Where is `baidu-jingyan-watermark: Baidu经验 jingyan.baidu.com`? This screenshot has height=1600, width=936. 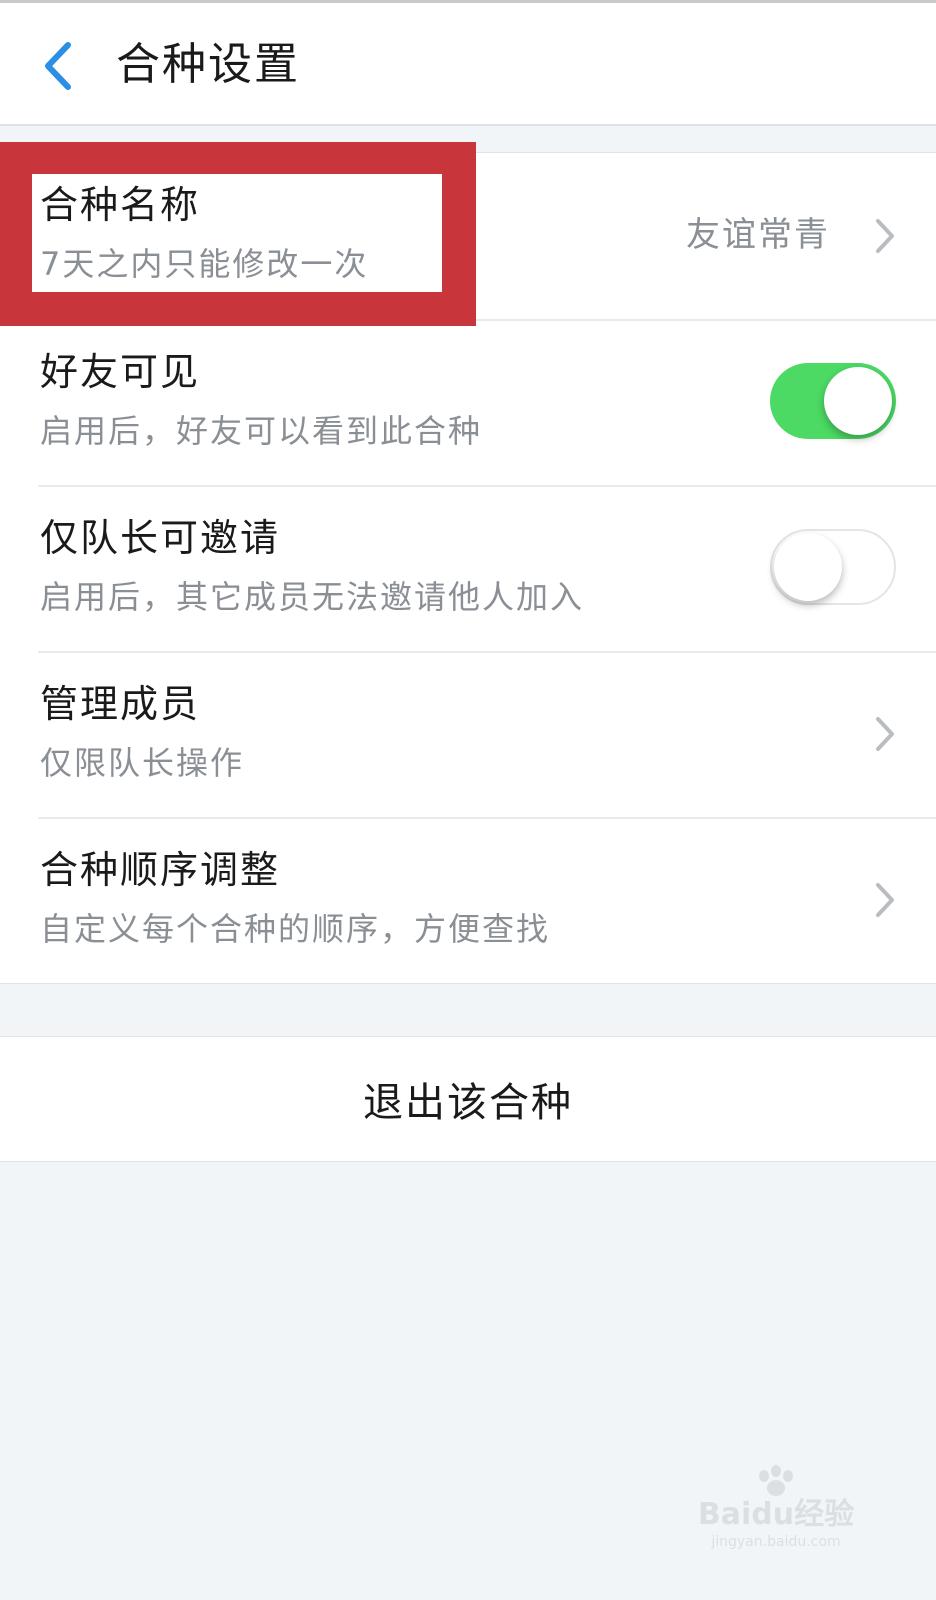 baidu-jingyan-watermark: Baidu经验 jingyan.baidu.com is located at coordinates (776, 1507).